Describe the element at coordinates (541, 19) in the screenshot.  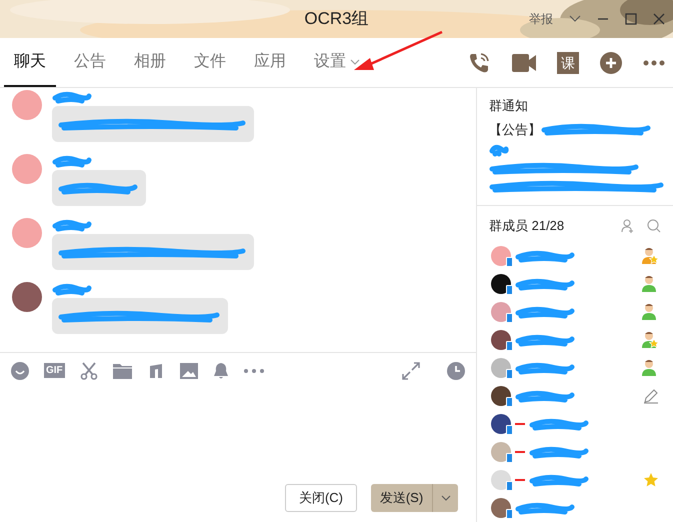
I see `report-link: 举报` at that location.